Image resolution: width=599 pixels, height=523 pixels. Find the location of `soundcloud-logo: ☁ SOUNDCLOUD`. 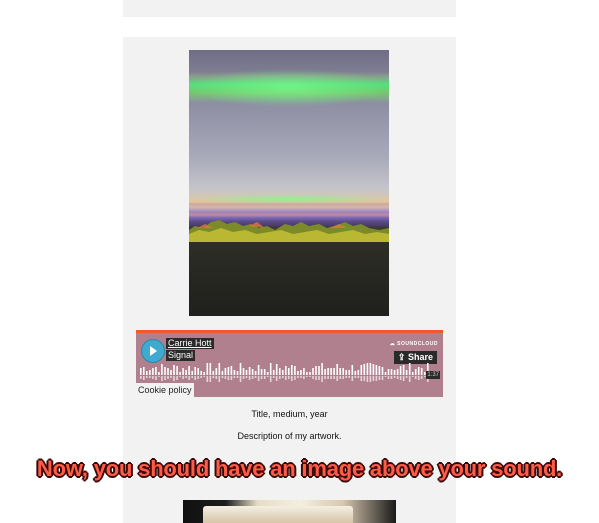

soundcloud-logo: ☁ SOUNDCLOUD is located at coordinates (414, 344).